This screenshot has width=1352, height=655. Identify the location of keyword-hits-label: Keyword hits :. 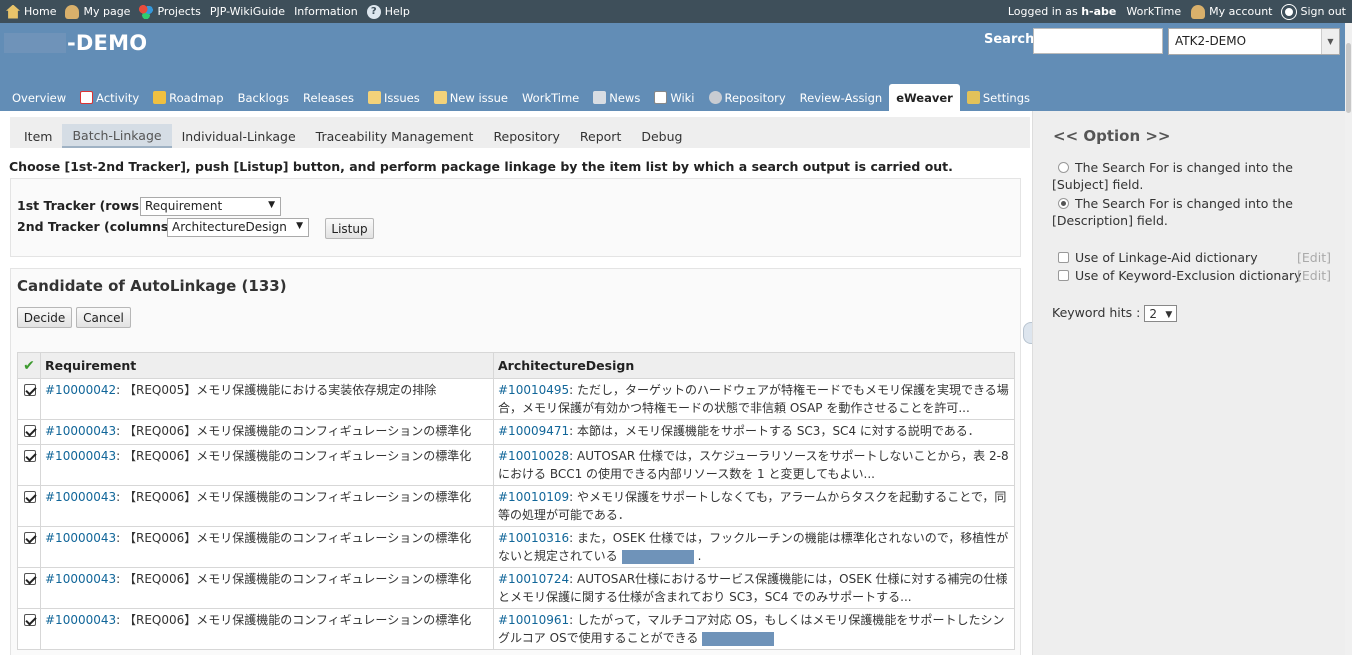
(1096, 312).